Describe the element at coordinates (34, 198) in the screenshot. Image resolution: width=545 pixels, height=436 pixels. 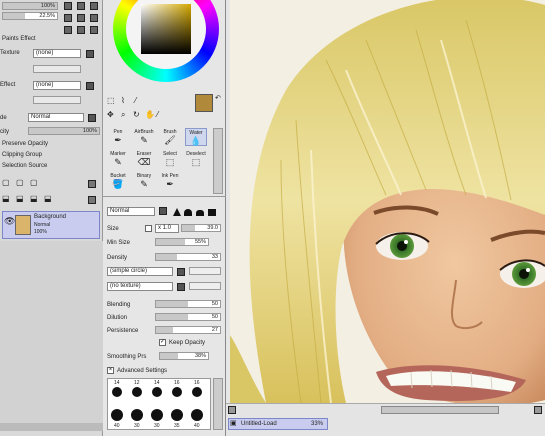
I see `clear-layer-icon: ⬓` at that location.